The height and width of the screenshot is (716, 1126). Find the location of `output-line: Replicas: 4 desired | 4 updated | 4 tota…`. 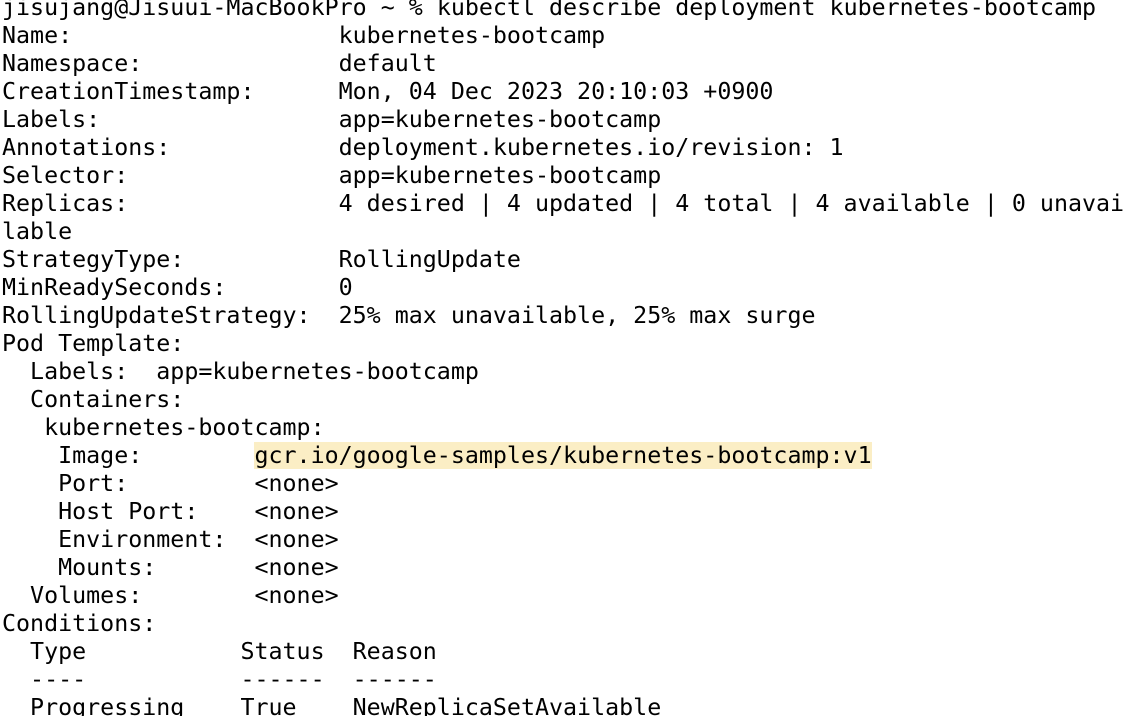

output-line: Replicas: 4 desired | 4 updated | 4 tota… is located at coordinates (563, 203).